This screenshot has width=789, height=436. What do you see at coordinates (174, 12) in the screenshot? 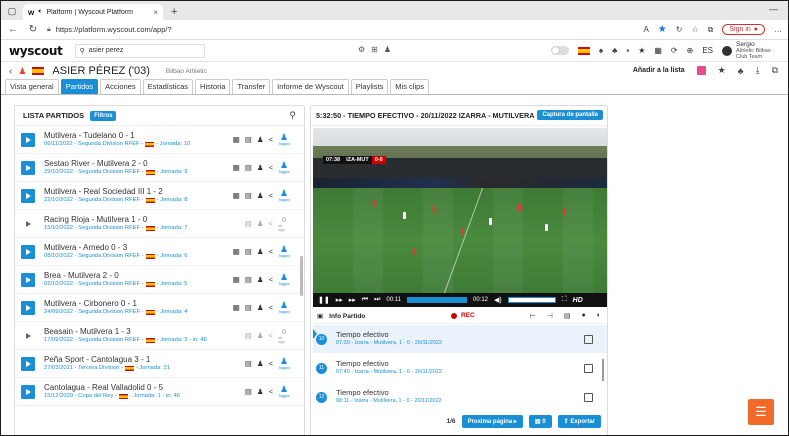
I see `new-tab-button: +` at bounding box center [174, 12].